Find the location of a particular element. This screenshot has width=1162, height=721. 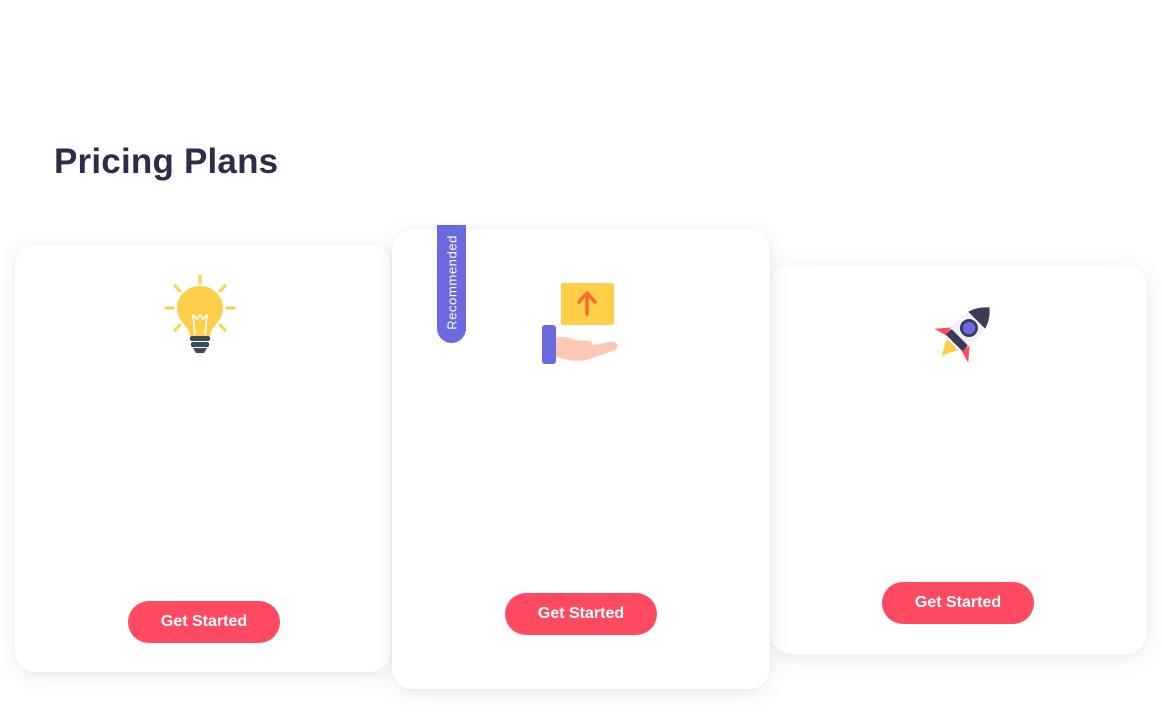

hand-upload-box-icon is located at coordinates (580, 323).